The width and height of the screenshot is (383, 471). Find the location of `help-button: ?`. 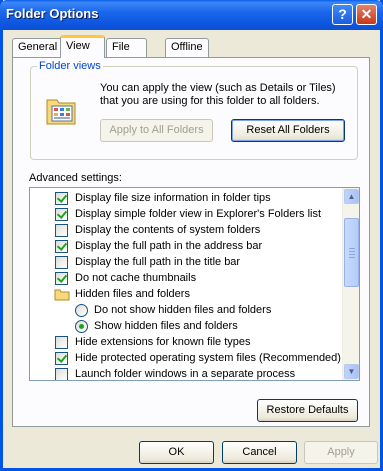

help-button: ? is located at coordinates (342, 14).